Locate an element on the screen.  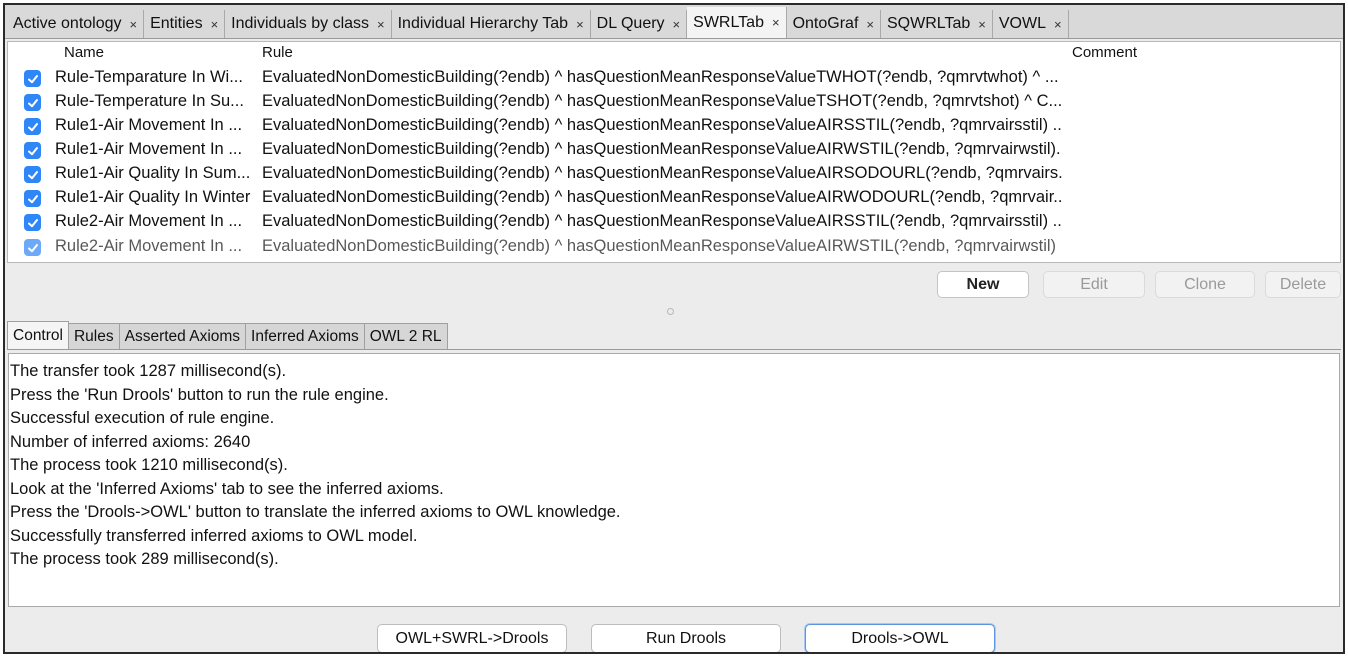
console-line: Number of inferred axioms: 2640 is located at coordinates (130, 441).